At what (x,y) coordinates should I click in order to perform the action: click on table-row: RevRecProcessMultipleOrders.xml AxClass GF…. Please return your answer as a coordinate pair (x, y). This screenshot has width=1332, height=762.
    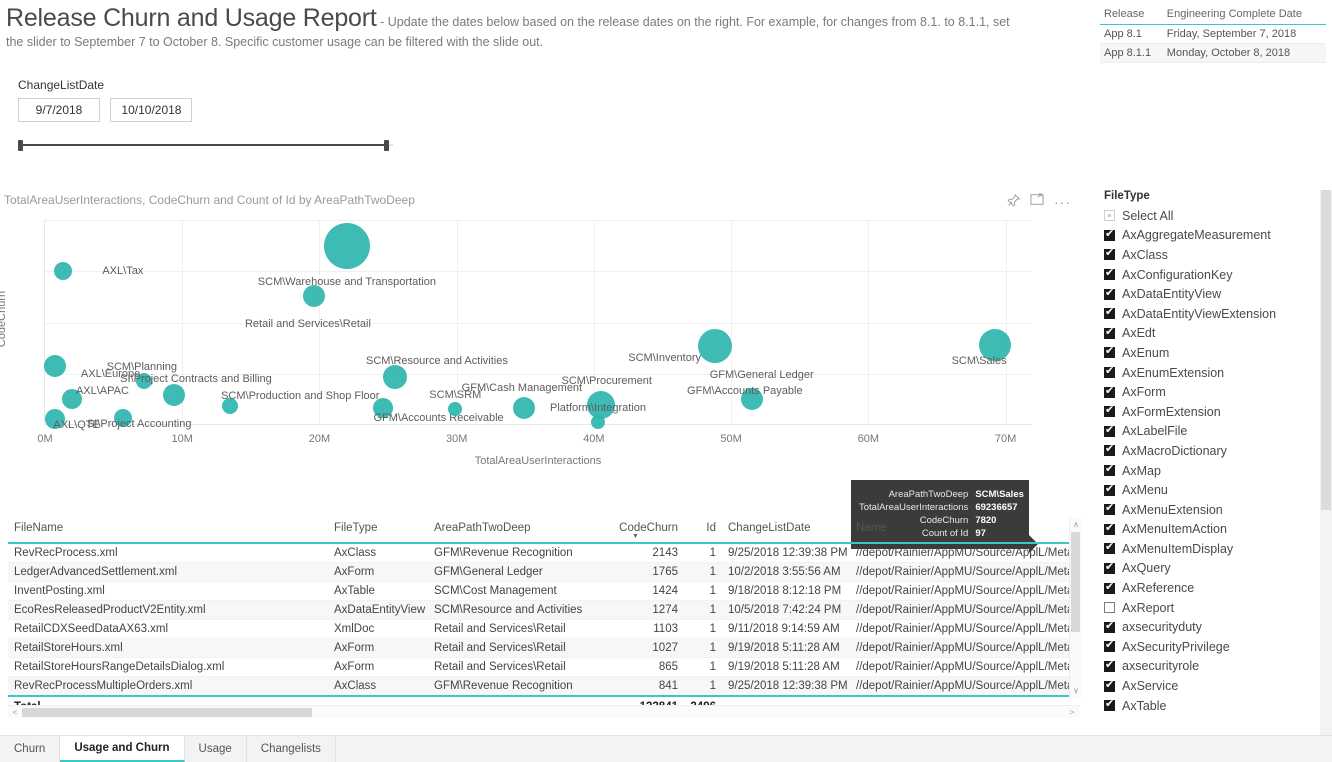
    Looking at the image, I should click on (544, 686).